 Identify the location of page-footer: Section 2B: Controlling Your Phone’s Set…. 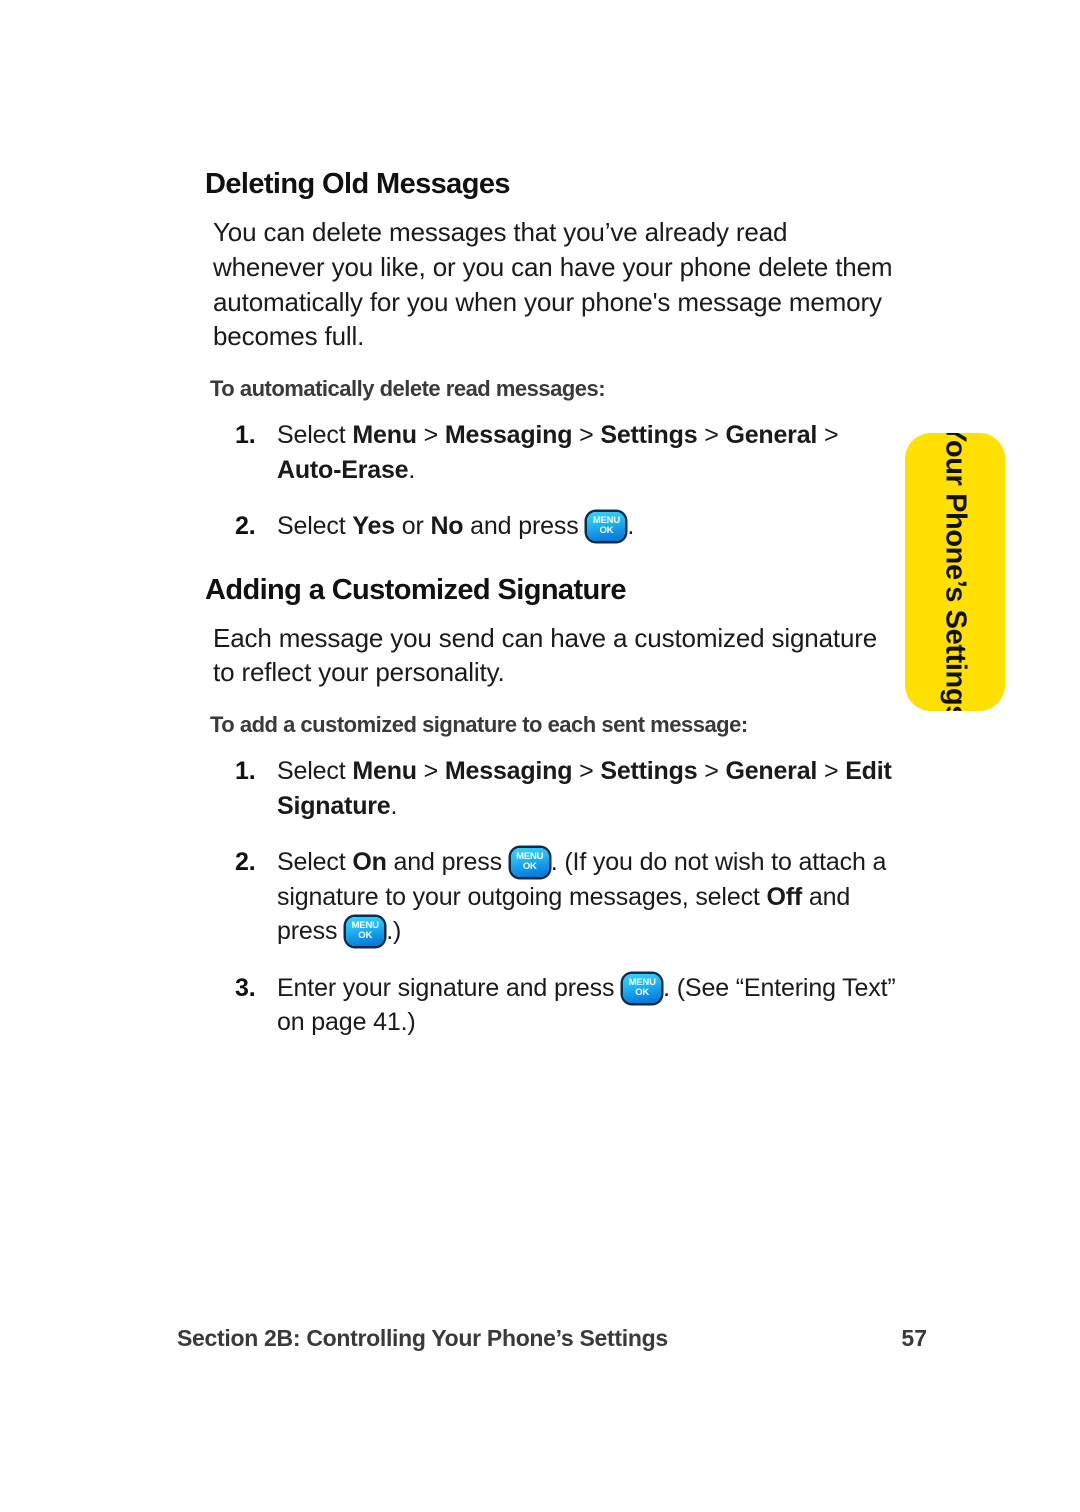
(552, 1338).